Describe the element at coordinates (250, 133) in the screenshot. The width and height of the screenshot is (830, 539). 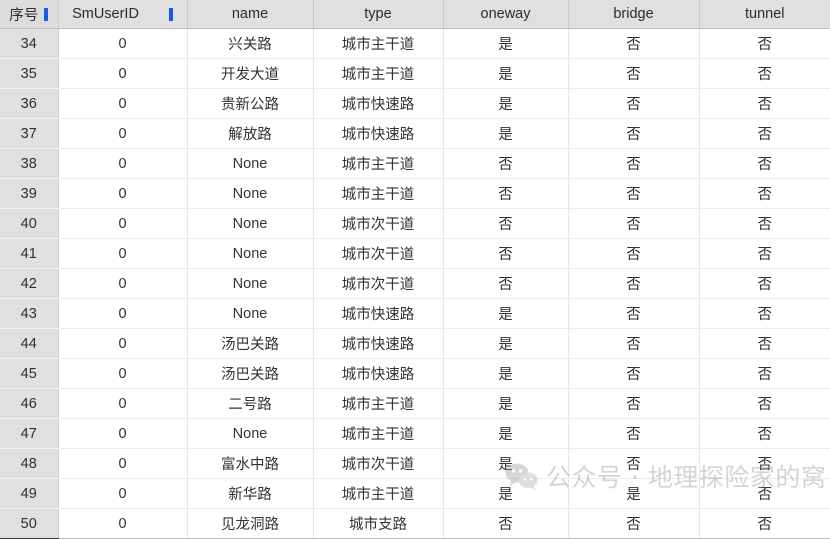
I see `cell-name: 解放路` at that location.